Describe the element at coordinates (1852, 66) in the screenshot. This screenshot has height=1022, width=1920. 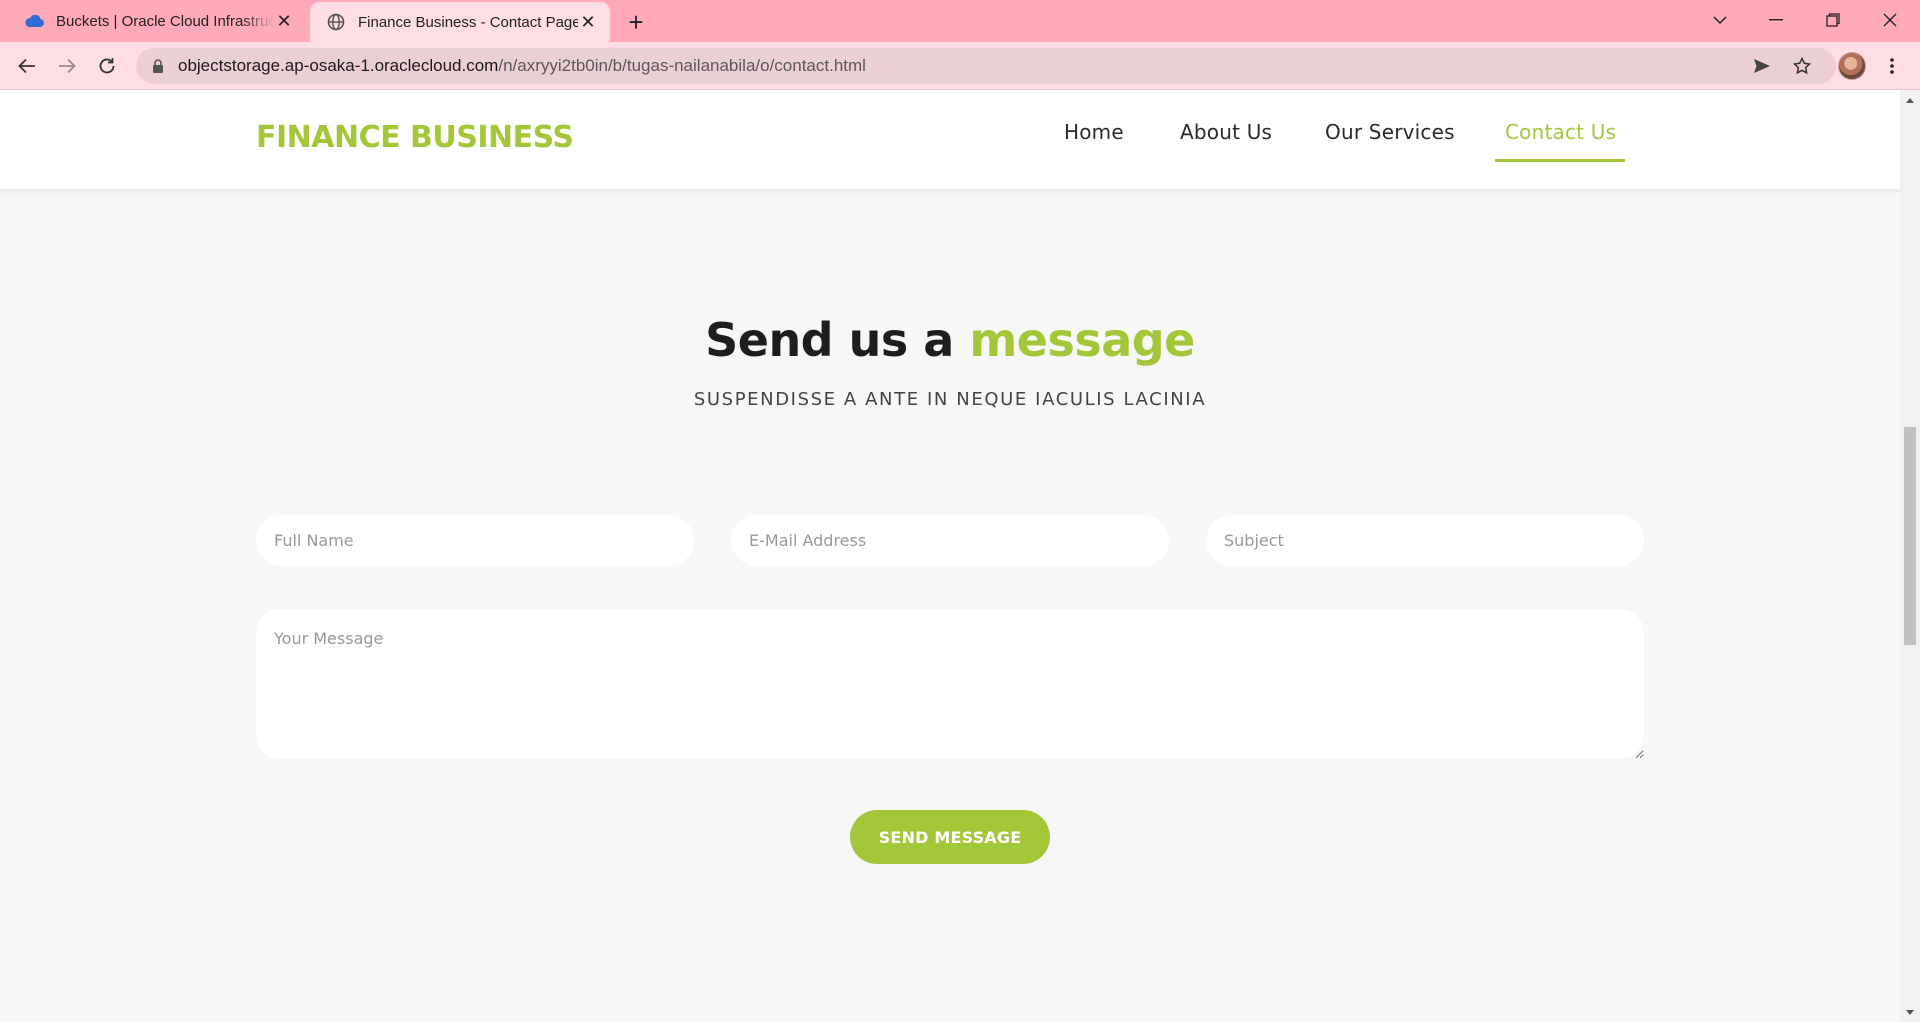
I see `profile-avatar` at that location.